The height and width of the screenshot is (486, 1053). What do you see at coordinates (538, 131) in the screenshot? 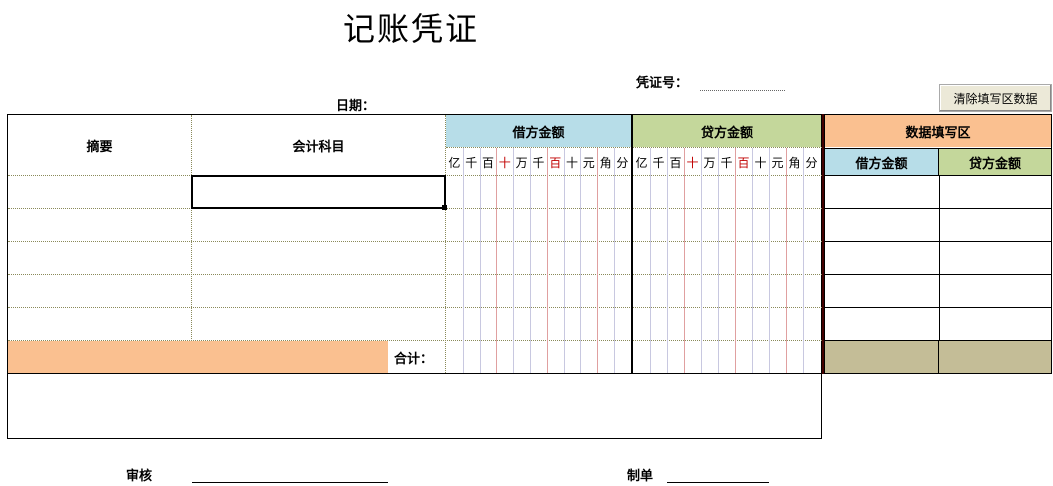
I see `debit-amount-header: 借方金额` at bounding box center [538, 131].